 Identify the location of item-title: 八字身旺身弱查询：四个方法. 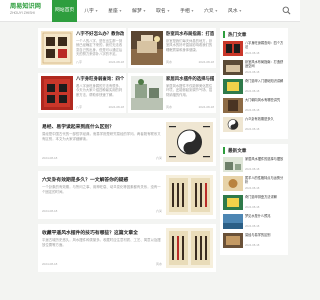
(265, 45).